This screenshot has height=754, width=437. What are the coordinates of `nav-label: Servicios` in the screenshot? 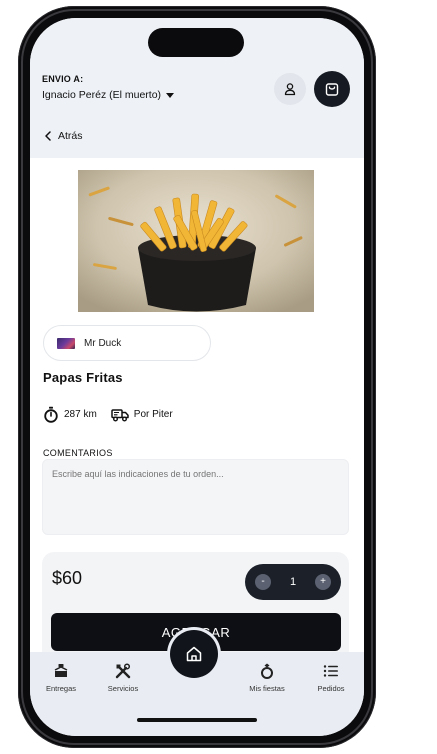 It's located at (123, 688).